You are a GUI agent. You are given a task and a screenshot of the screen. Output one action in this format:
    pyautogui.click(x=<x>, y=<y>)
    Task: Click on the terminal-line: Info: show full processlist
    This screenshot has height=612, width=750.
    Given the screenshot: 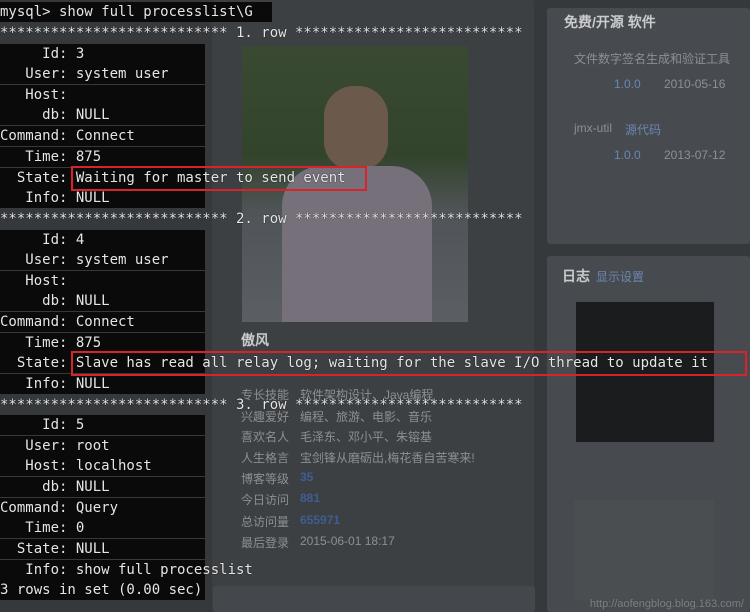 What is the action you would take?
    pyautogui.click(x=126, y=570)
    